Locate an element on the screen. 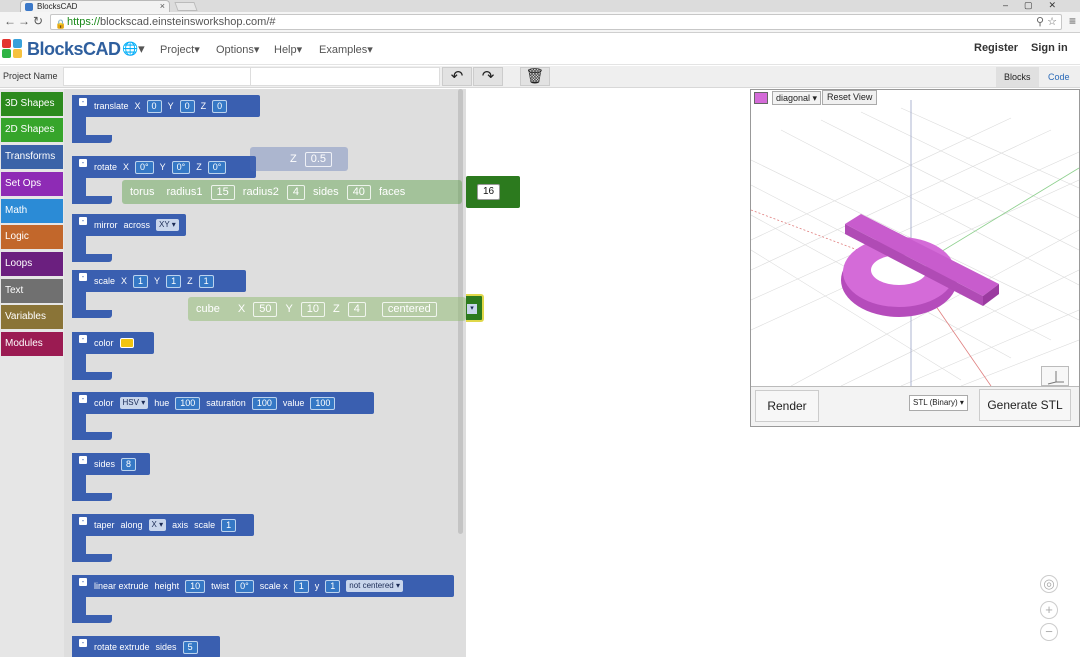 The image size is (1080, 657). menu-examples: Examples▾ is located at coordinates (346, 49).